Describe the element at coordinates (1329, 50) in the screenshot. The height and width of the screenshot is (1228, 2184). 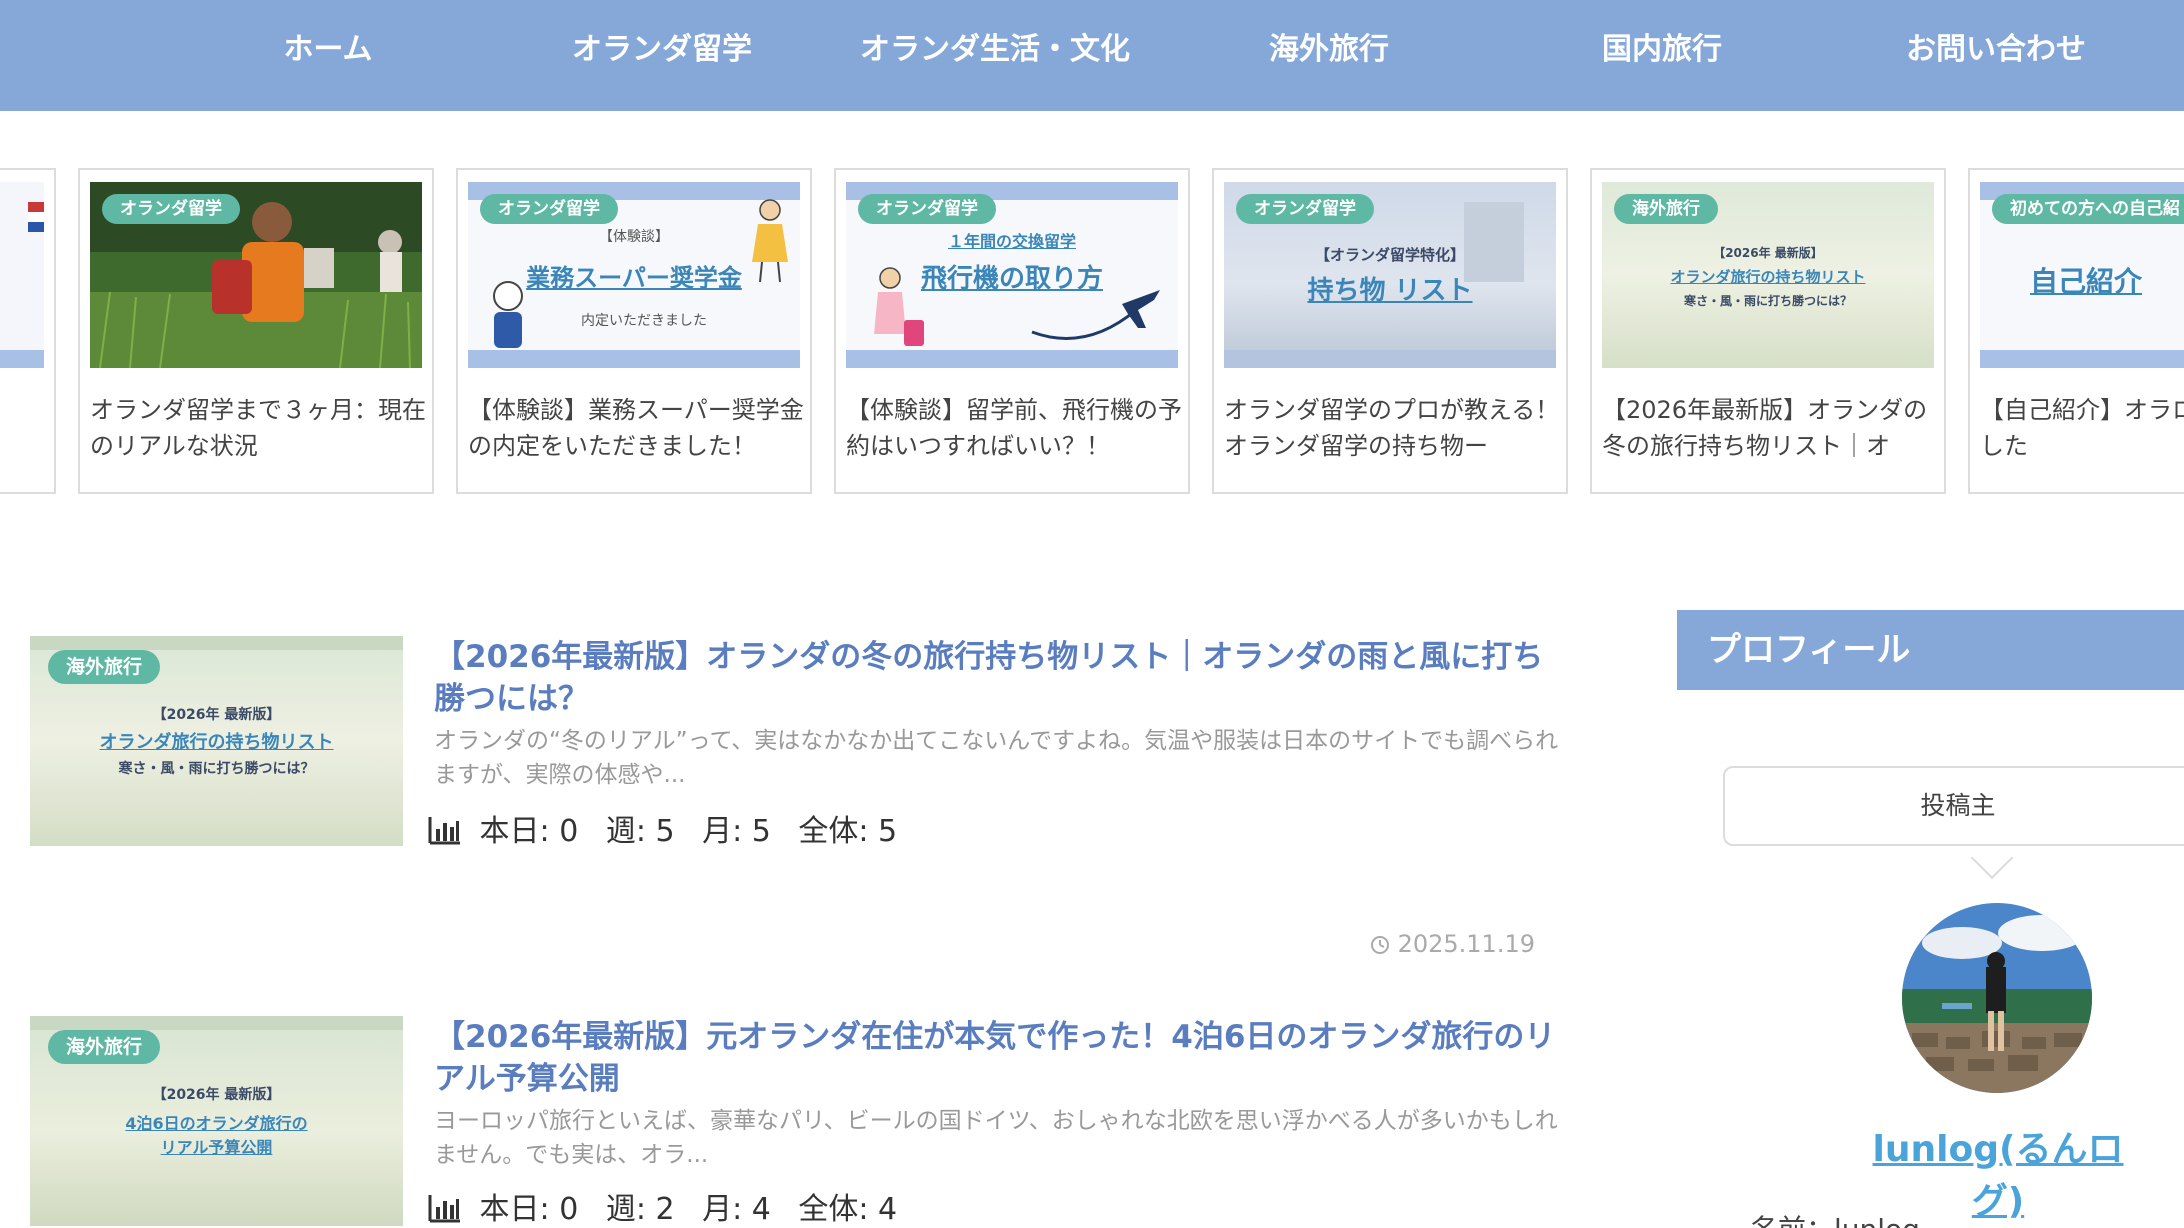
I see `nav-overseas-travel: 海外旅行` at that location.